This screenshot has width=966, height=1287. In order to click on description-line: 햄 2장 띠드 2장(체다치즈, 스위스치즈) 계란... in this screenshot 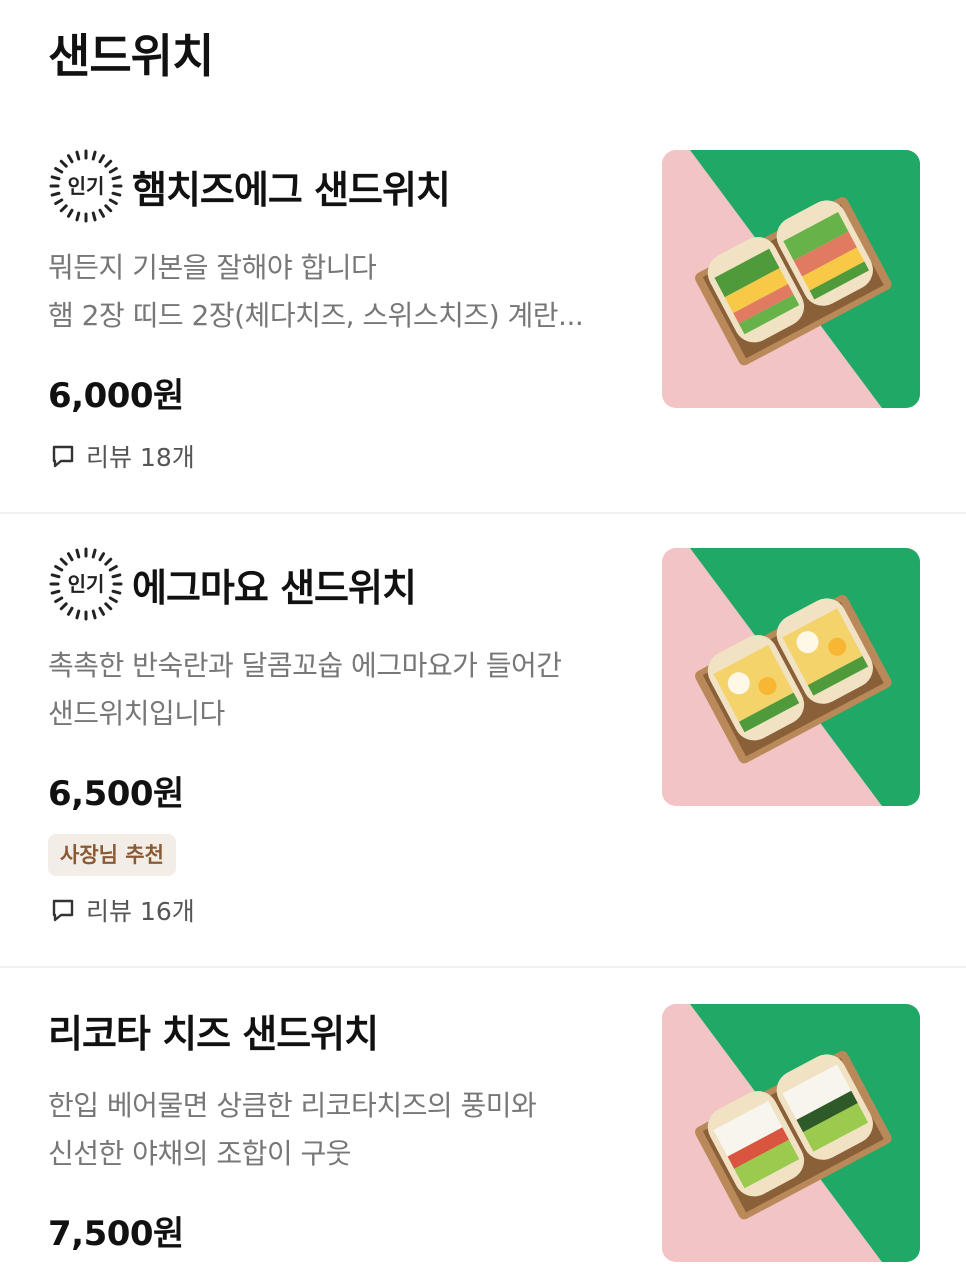, I will do `click(316, 315)`.